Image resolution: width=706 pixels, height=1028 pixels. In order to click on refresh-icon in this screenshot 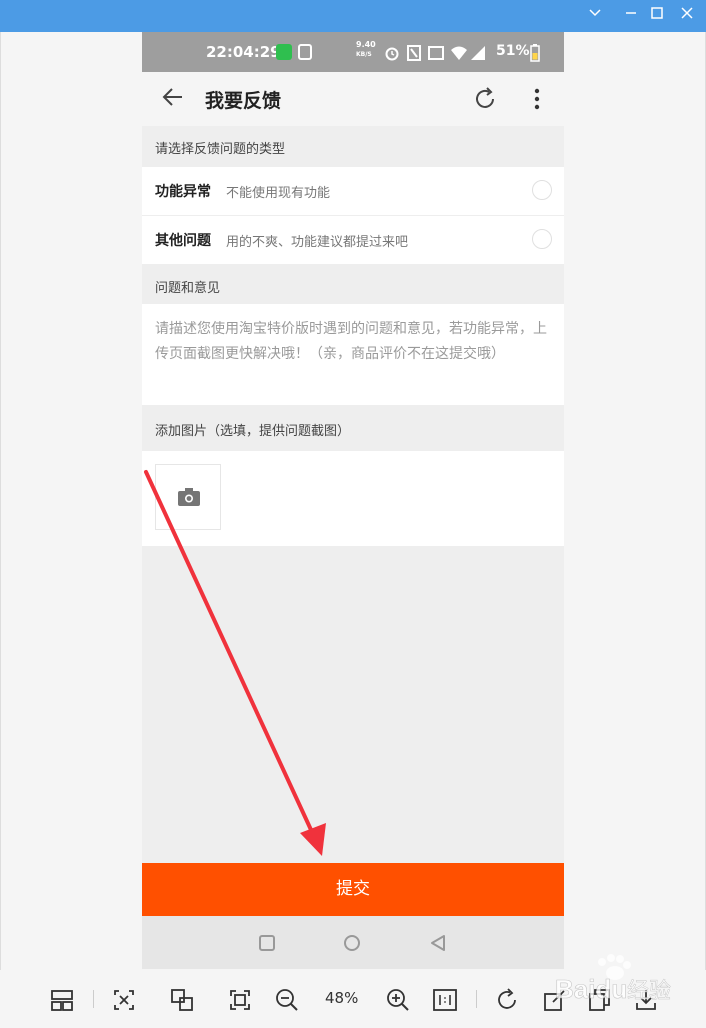, I will do `click(485, 99)`.